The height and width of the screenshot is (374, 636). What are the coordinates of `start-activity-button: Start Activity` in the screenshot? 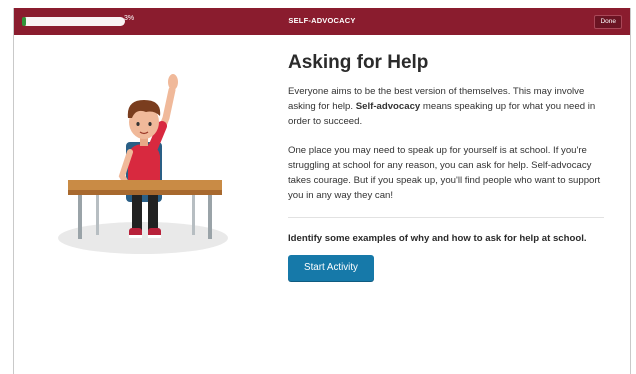 It's located at (331, 268).